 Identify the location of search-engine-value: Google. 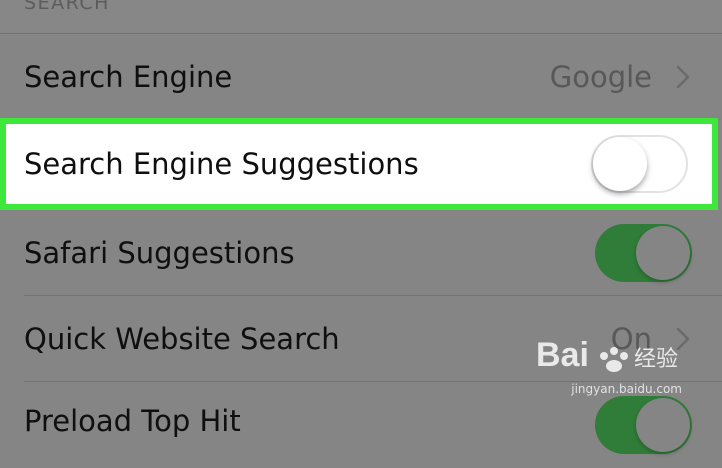
(600, 77).